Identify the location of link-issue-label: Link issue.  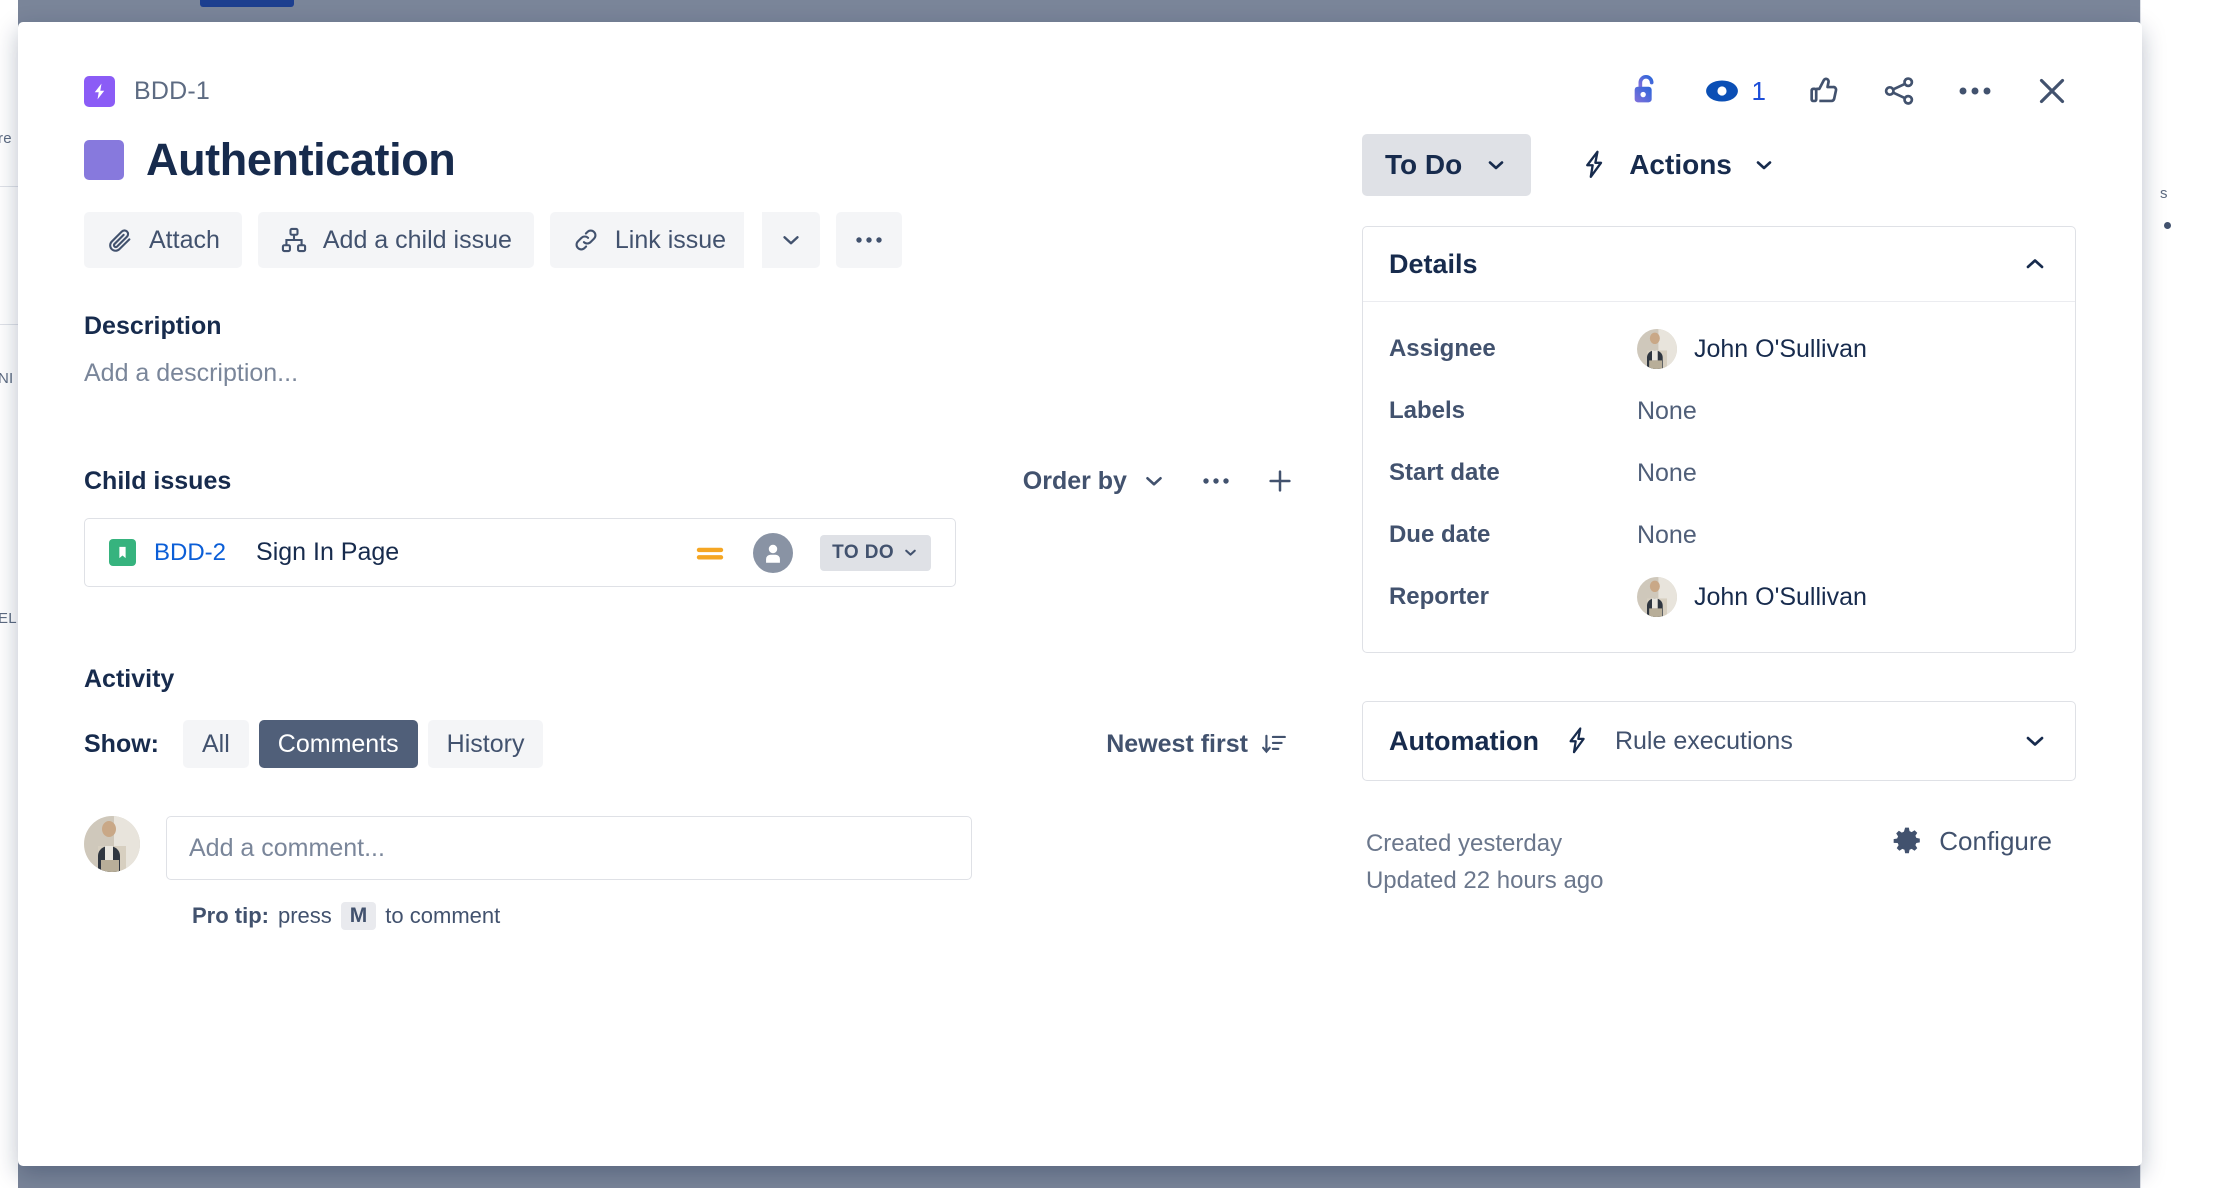
(670, 239).